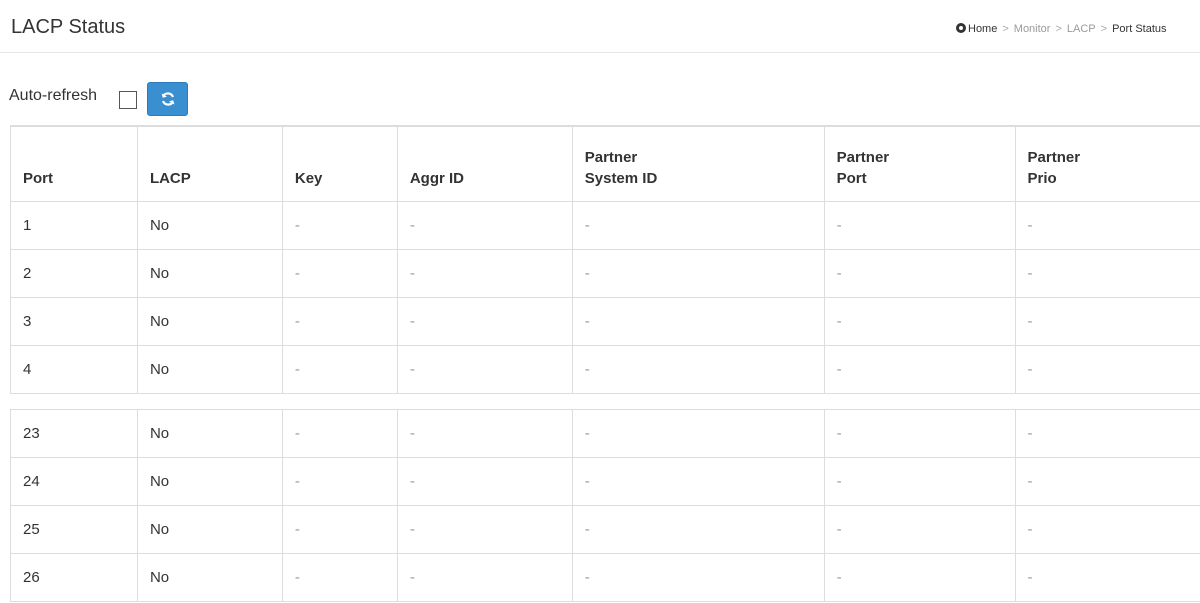 This screenshot has width=1200, height=603. What do you see at coordinates (961, 28) in the screenshot?
I see `home-icon` at bounding box center [961, 28].